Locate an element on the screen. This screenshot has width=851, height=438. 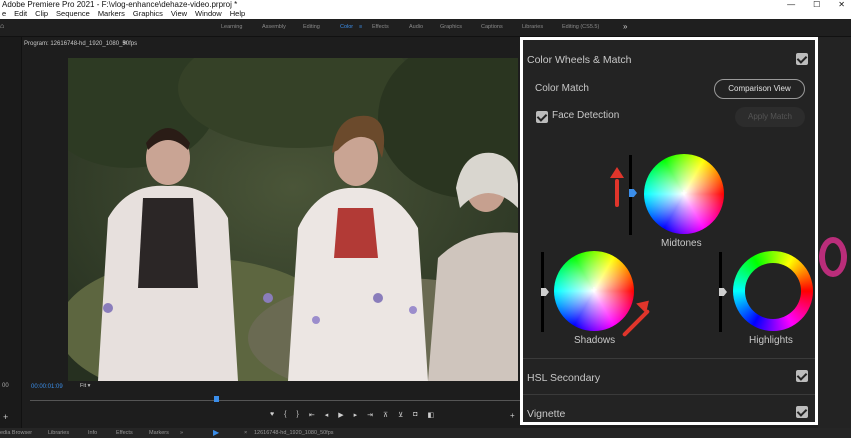
workspace-tab-effects: Effects is located at coordinates (380, 27).